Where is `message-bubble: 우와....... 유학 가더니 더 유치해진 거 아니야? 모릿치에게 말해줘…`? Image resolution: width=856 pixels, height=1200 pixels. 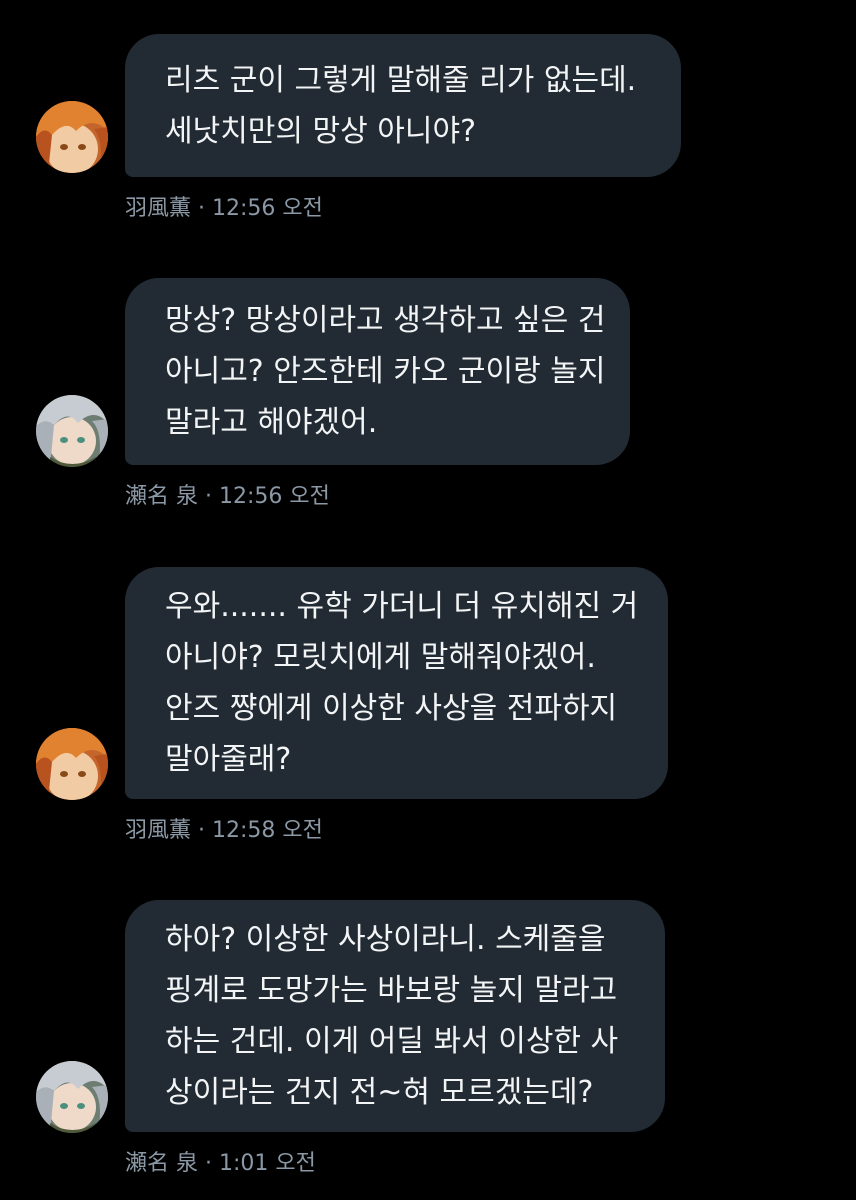
message-bubble: 우와....... 유학 가더니 더 유치해진 거 아니야? 모릿치에게 말해줘… is located at coordinates (396, 683).